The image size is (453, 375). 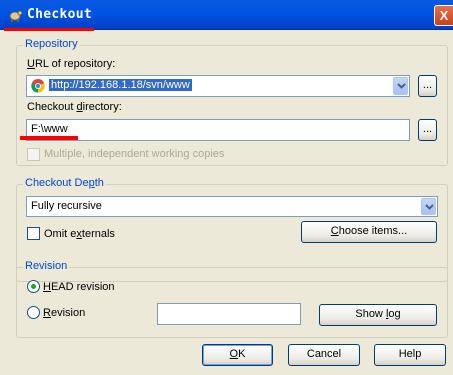 I want to click on window-title: Checkout, so click(x=60, y=14).